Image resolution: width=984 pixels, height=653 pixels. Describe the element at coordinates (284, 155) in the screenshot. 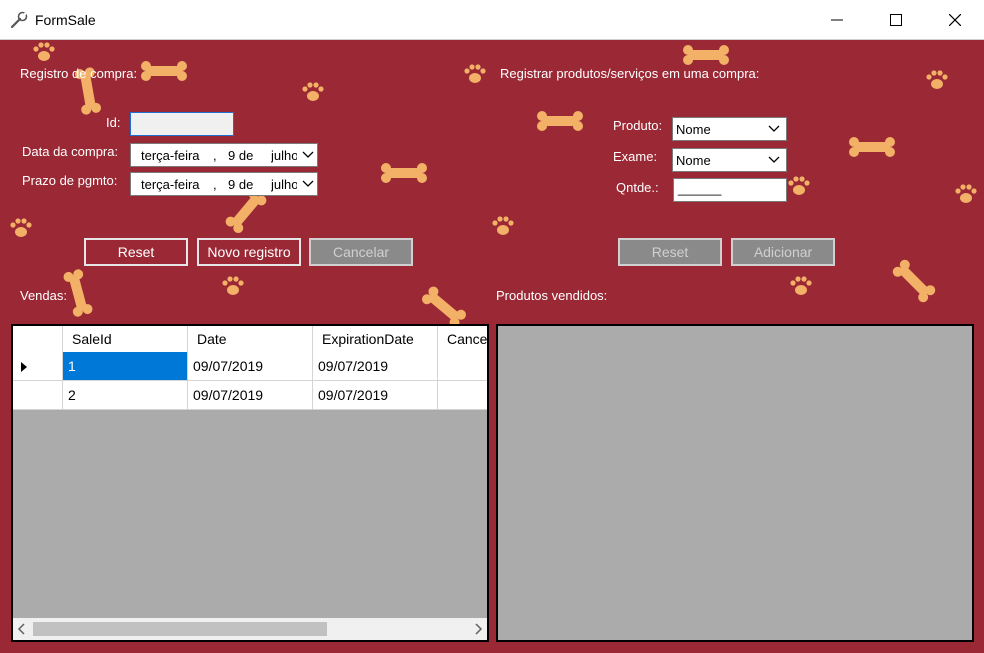

I see `purchase-date-month: julho` at that location.